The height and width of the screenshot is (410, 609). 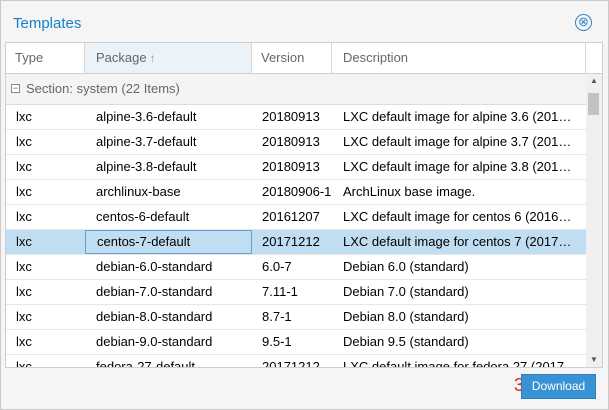 I want to click on cell-package: fedora-27-default, so click(x=146, y=363).